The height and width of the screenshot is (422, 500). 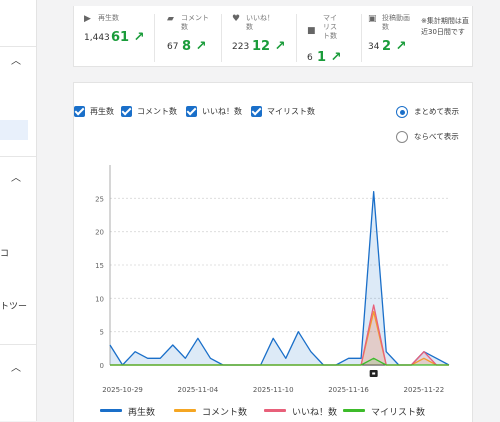 I want to click on legend-label: マイリスト数, so click(x=398, y=413).